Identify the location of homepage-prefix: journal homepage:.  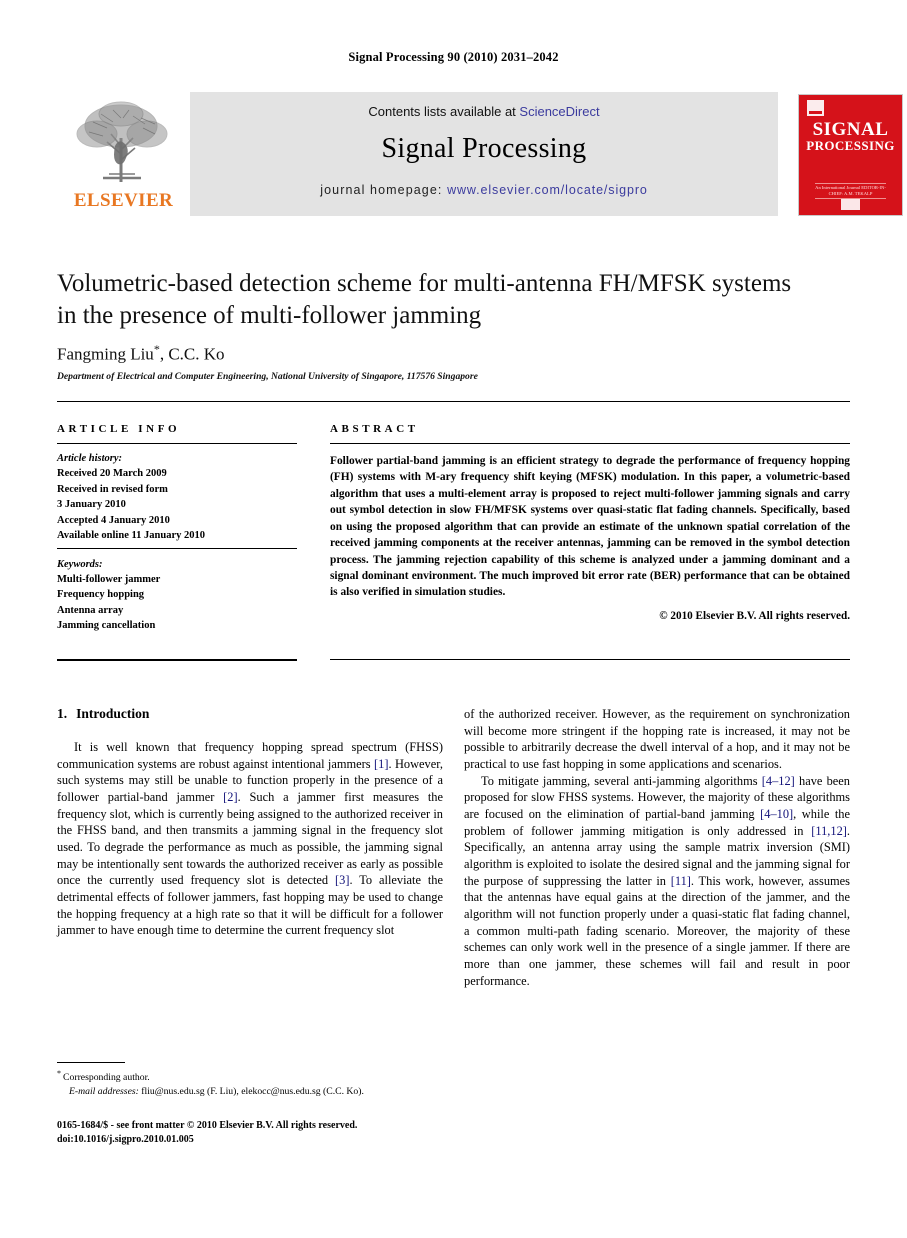
(384, 190).